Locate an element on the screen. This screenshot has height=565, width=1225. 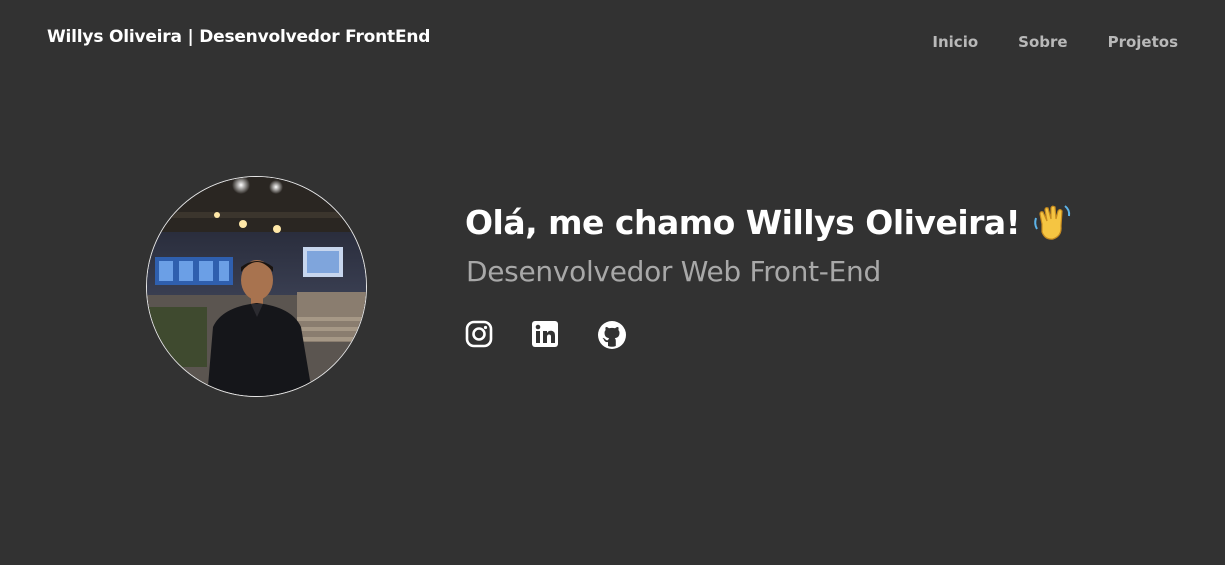
instagram-icon is located at coordinates (479, 334).